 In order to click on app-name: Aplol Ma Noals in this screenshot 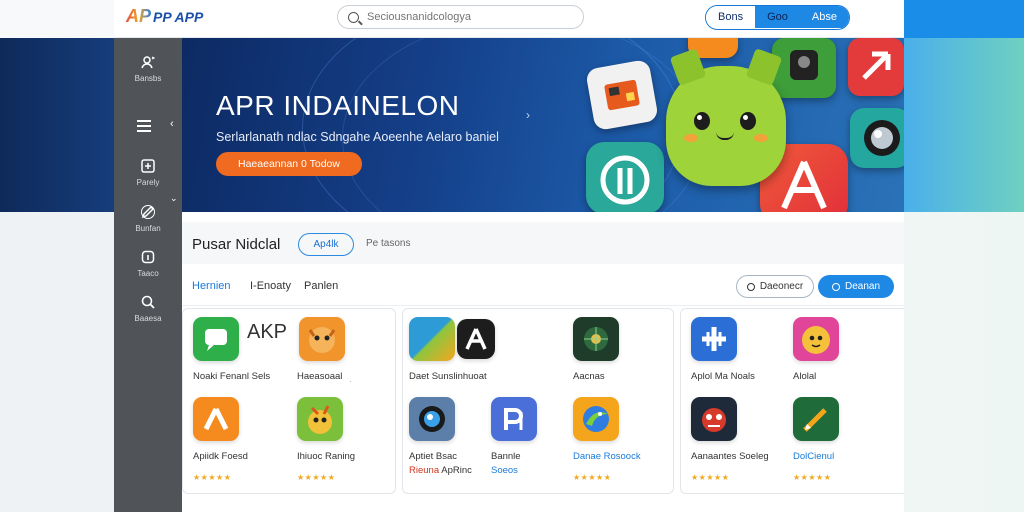, I will do `click(723, 376)`.